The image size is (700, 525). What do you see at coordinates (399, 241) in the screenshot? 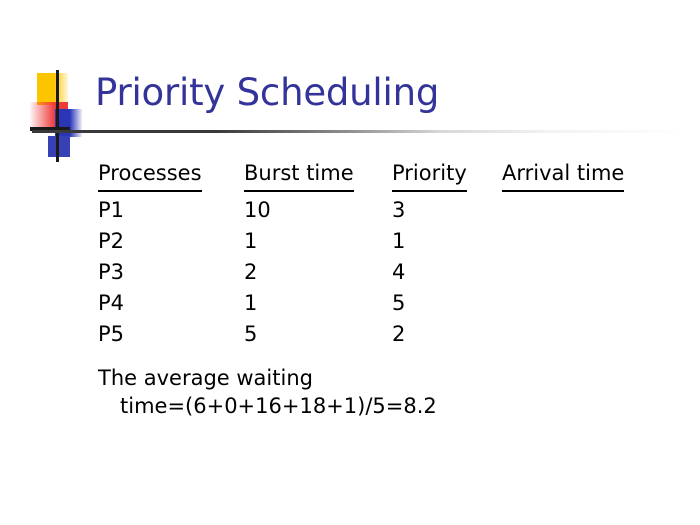
I see `cell-priority: 1` at bounding box center [399, 241].